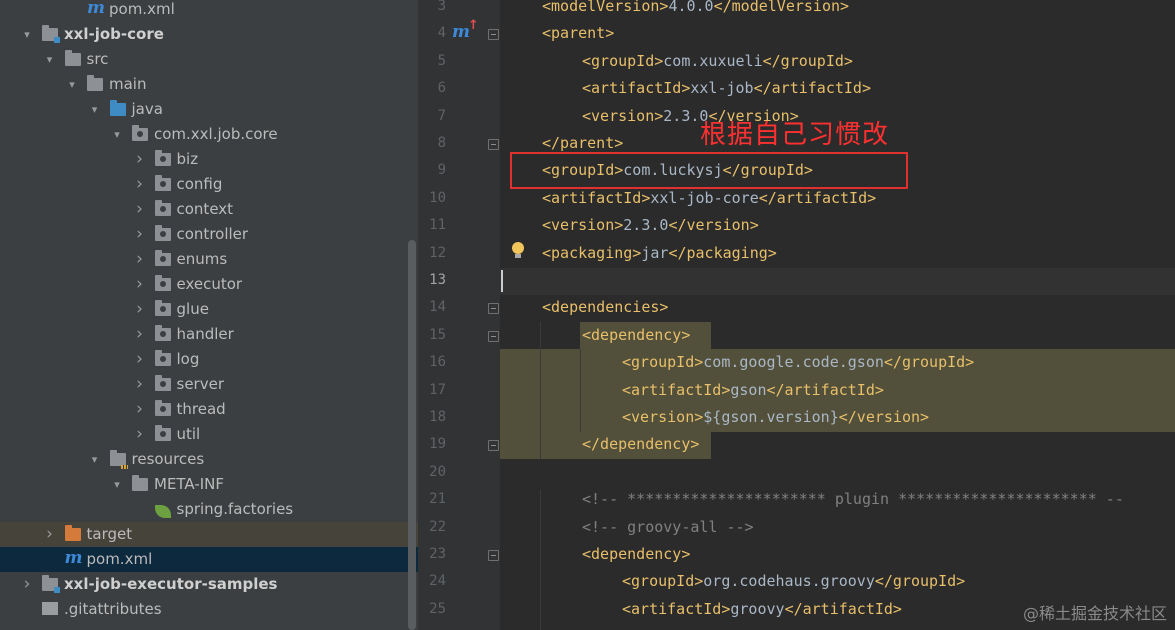 This screenshot has height=630, width=1175. What do you see at coordinates (118, 459) in the screenshot?
I see `resources-folder-icon` at bounding box center [118, 459].